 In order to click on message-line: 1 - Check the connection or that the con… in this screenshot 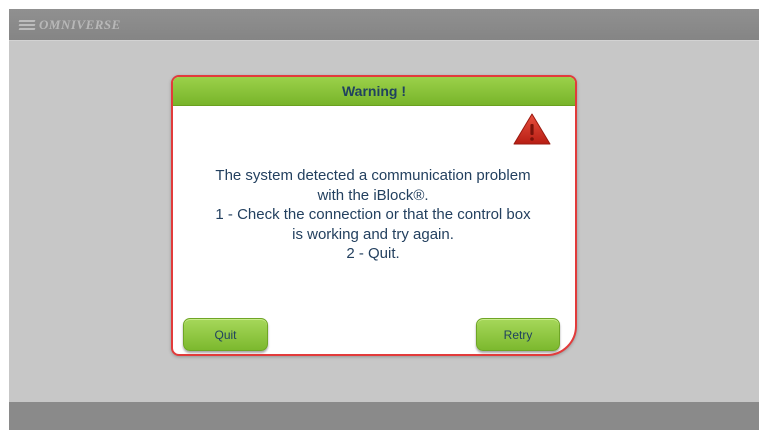, I will do `click(373, 214)`.